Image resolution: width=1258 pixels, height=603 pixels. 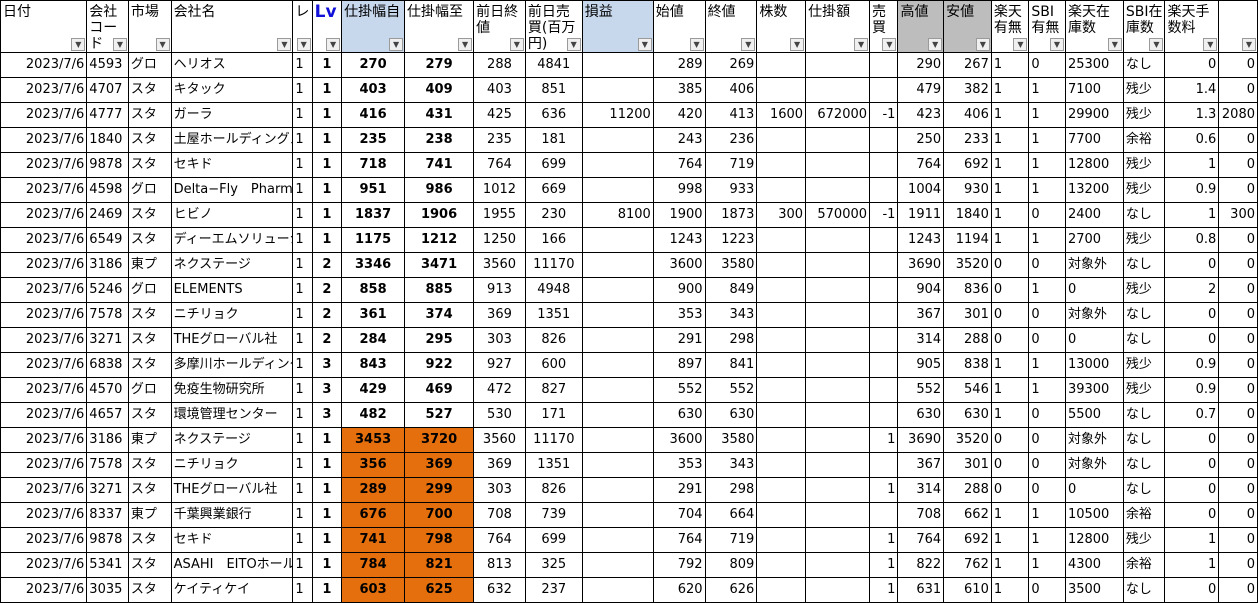 I want to click on cell-extra: 300, so click(x=1238, y=215).